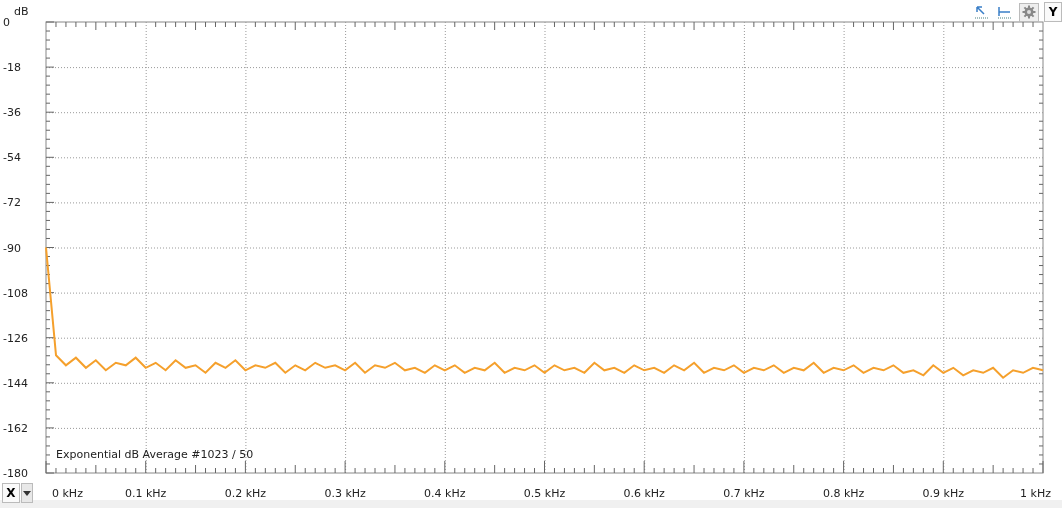  Describe the element at coordinates (544, 493) in the screenshot. I see `x-tick-label: 0.5 kHz` at that location.